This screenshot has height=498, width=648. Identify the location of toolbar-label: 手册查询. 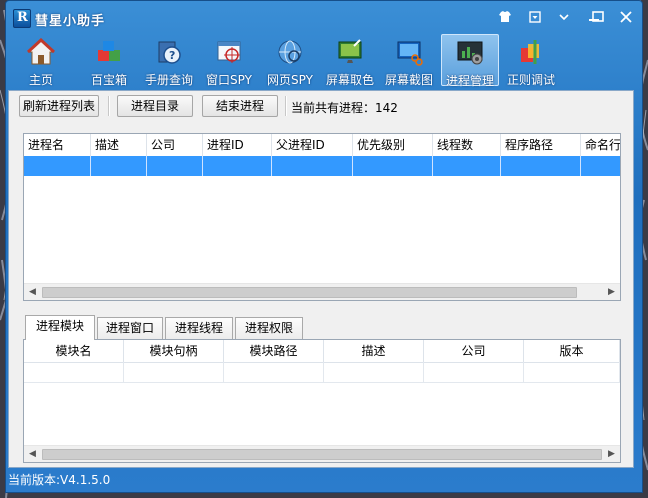
(168, 80).